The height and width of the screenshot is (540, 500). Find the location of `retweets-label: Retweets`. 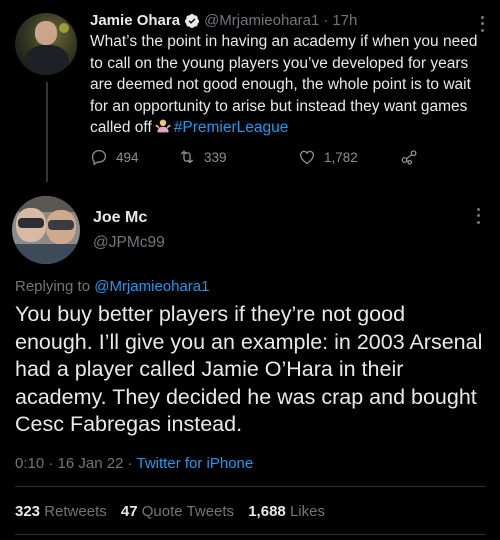

retweets-label: Retweets is located at coordinates (75, 511).